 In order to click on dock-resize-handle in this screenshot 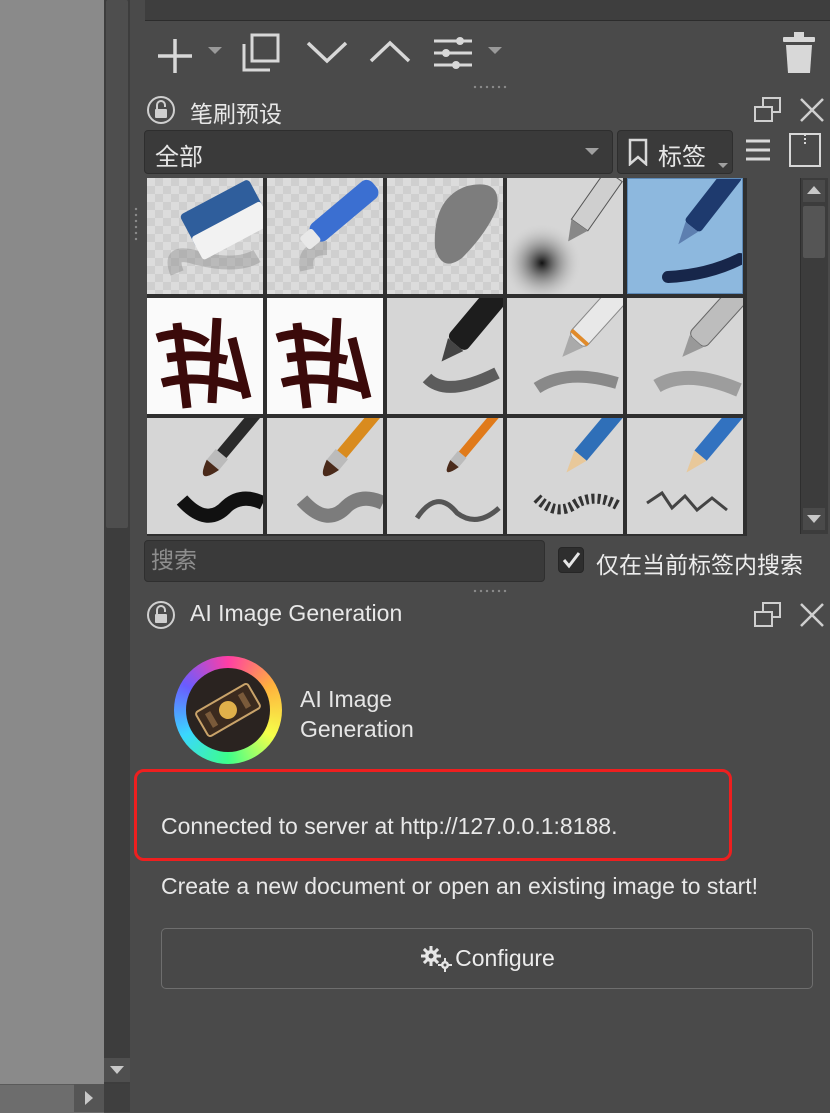, I will do `click(136, 224)`.